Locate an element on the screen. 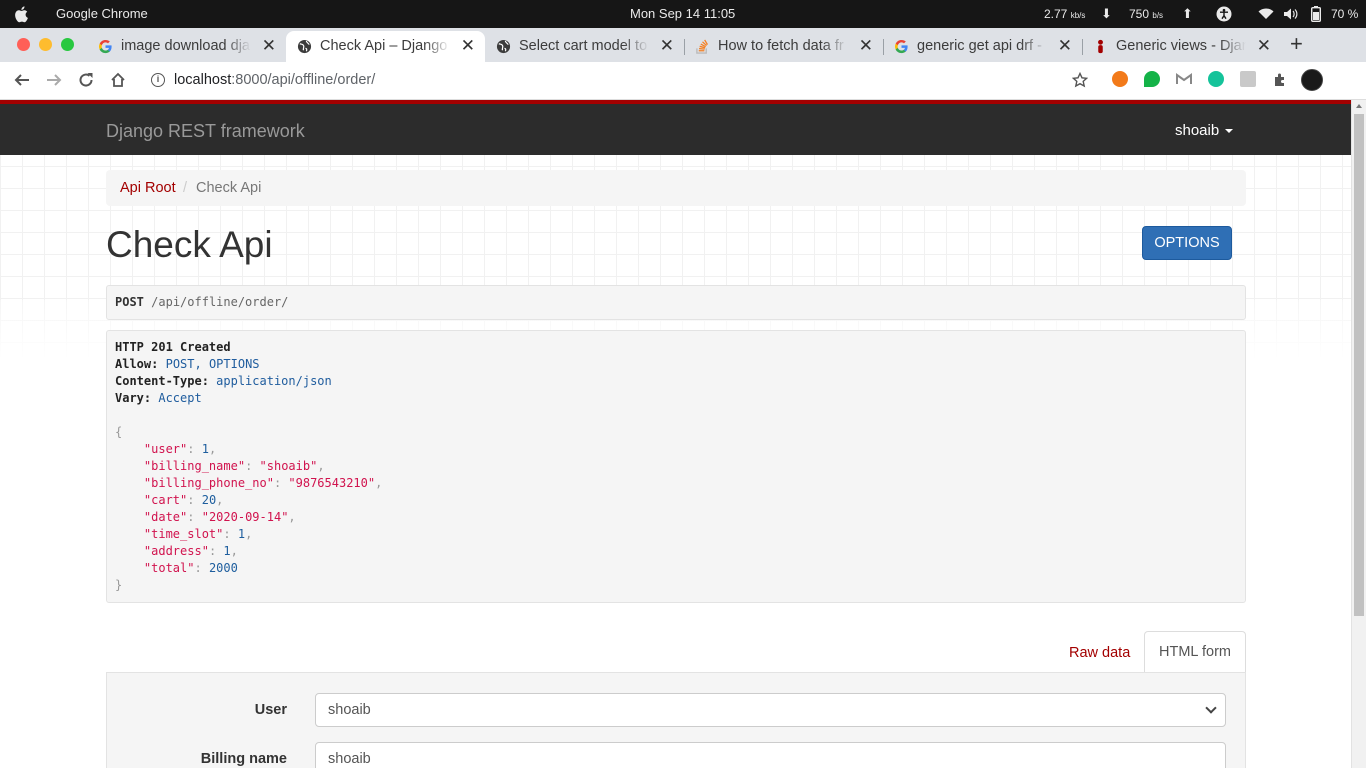  net-down-rate: 2.77 kb/s is located at coordinates (1065, 14).